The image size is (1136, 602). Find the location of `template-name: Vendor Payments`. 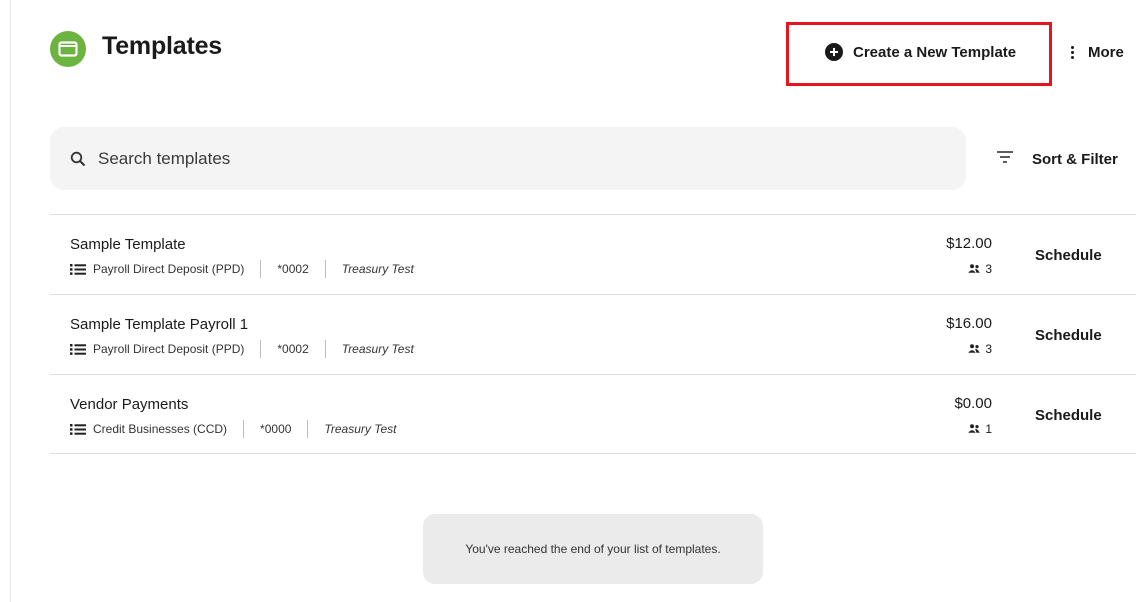

template-name: Vendor Payments is located at coordinates (129, 404).